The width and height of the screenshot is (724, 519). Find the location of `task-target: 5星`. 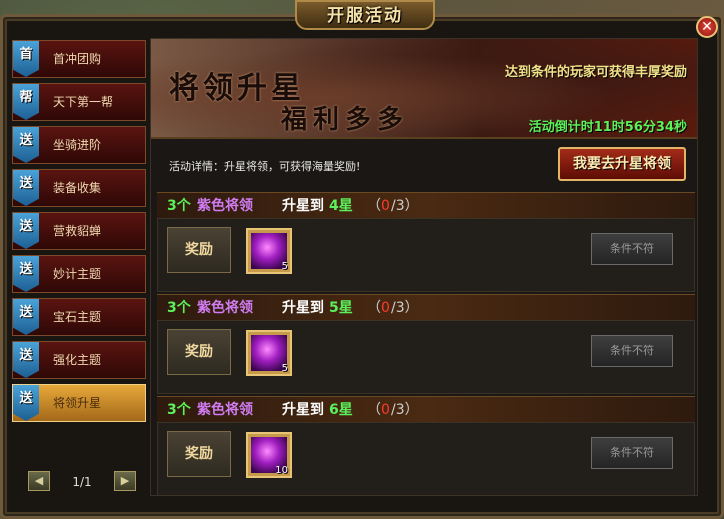

task-target: 5星 is located at coordinates (341, 308).